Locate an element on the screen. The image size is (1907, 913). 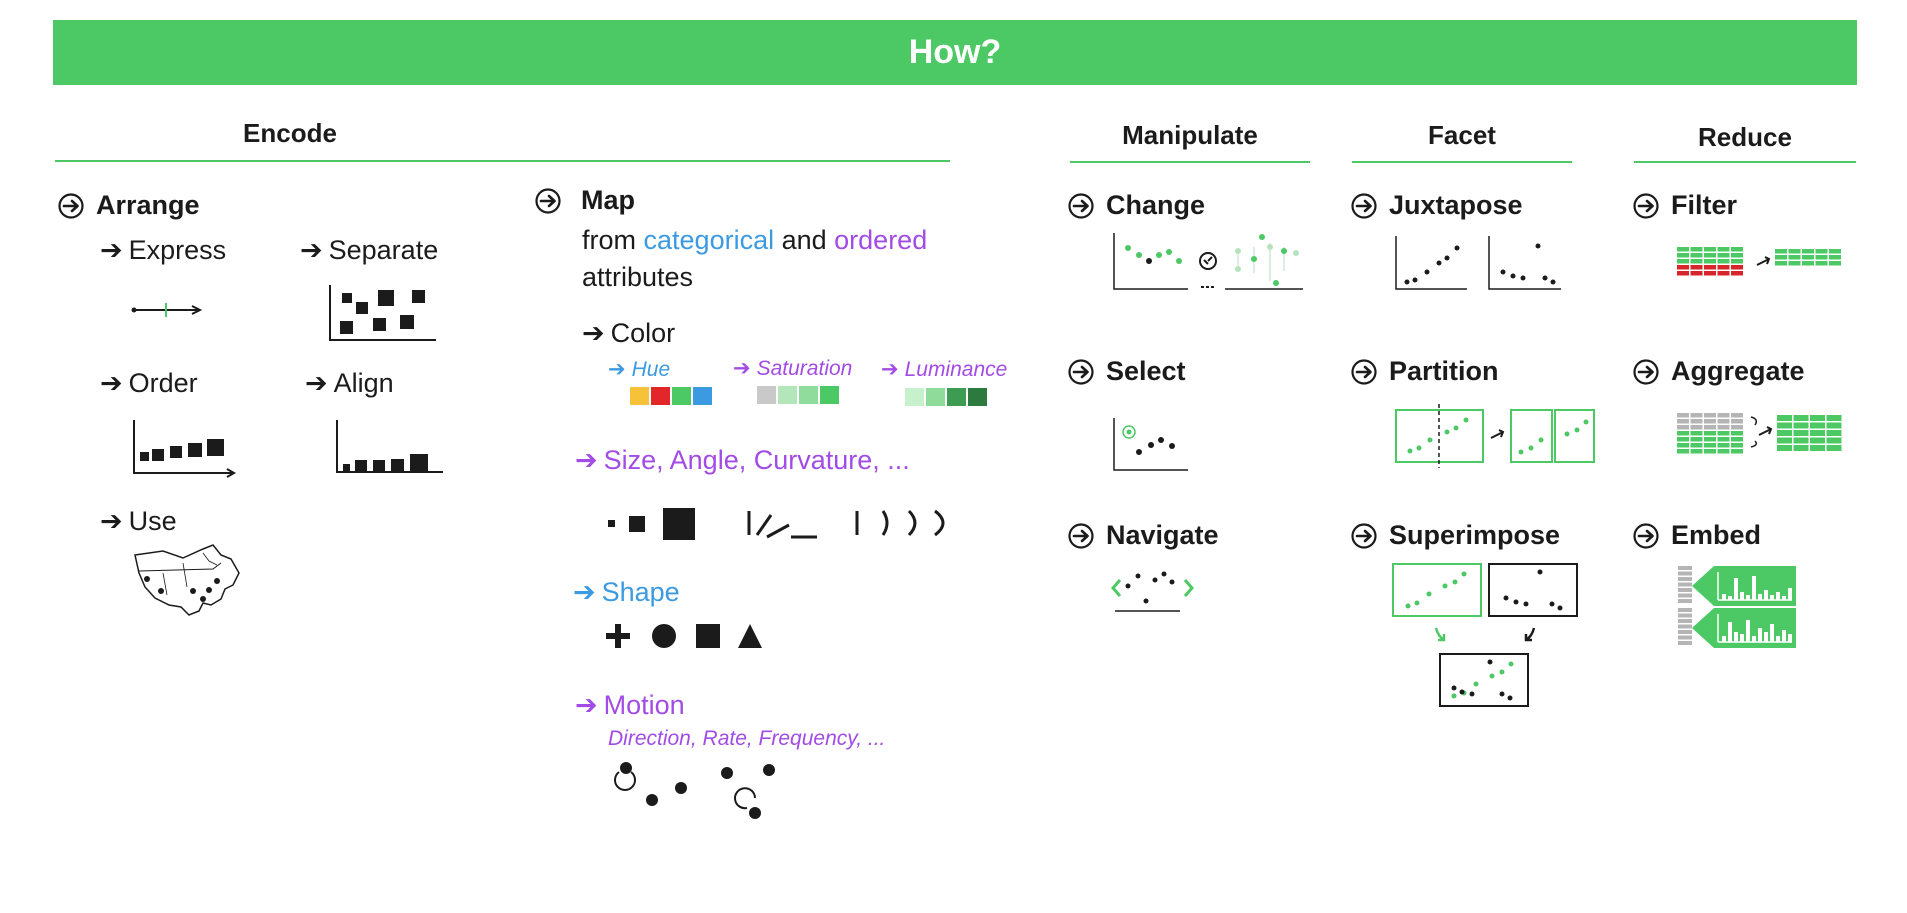
juxtapose-glyph is located at coordinates (1478, 263).